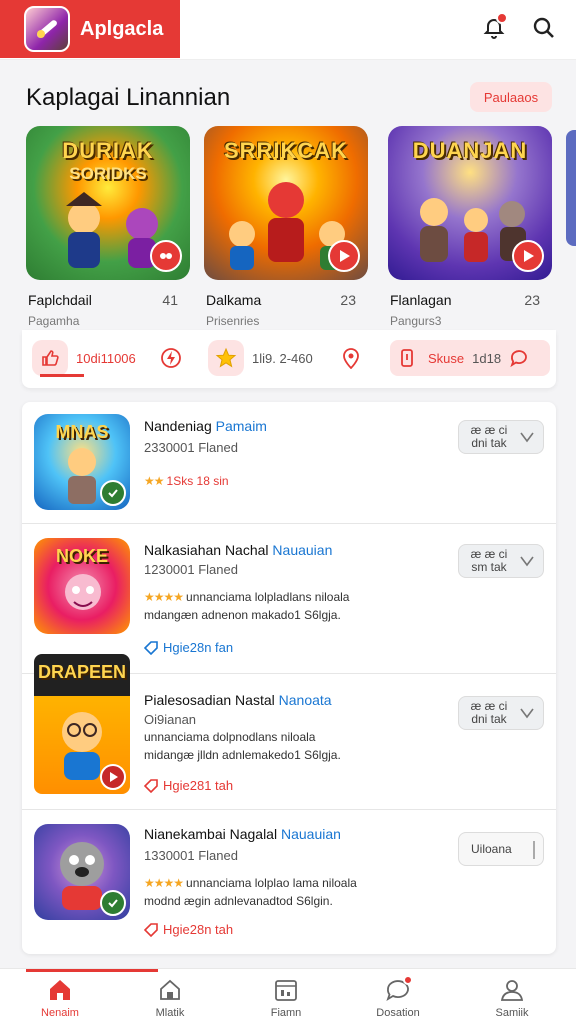 Image resolution: width=576 pixels, height=1024 pixels. I want to click on game-thumbnail, so click(82, 872).